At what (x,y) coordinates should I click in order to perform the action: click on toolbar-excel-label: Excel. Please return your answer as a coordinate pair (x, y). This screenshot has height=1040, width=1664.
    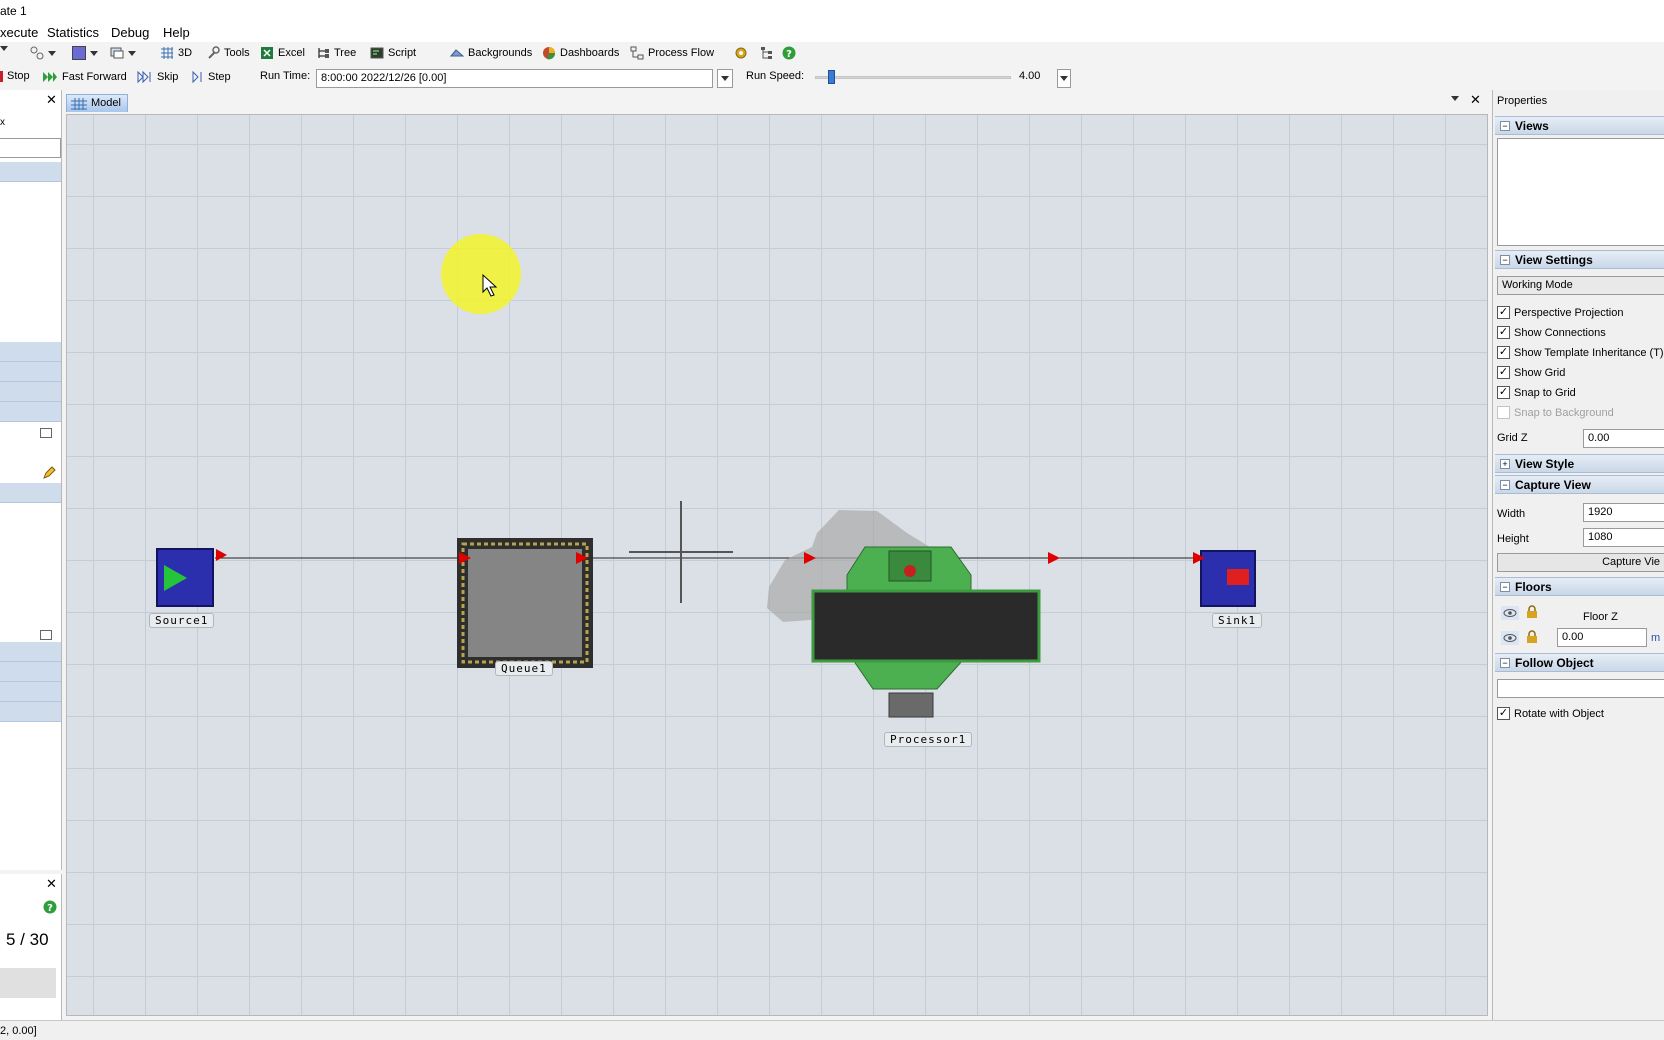
    Looking at the image, I should click on (291, 53).